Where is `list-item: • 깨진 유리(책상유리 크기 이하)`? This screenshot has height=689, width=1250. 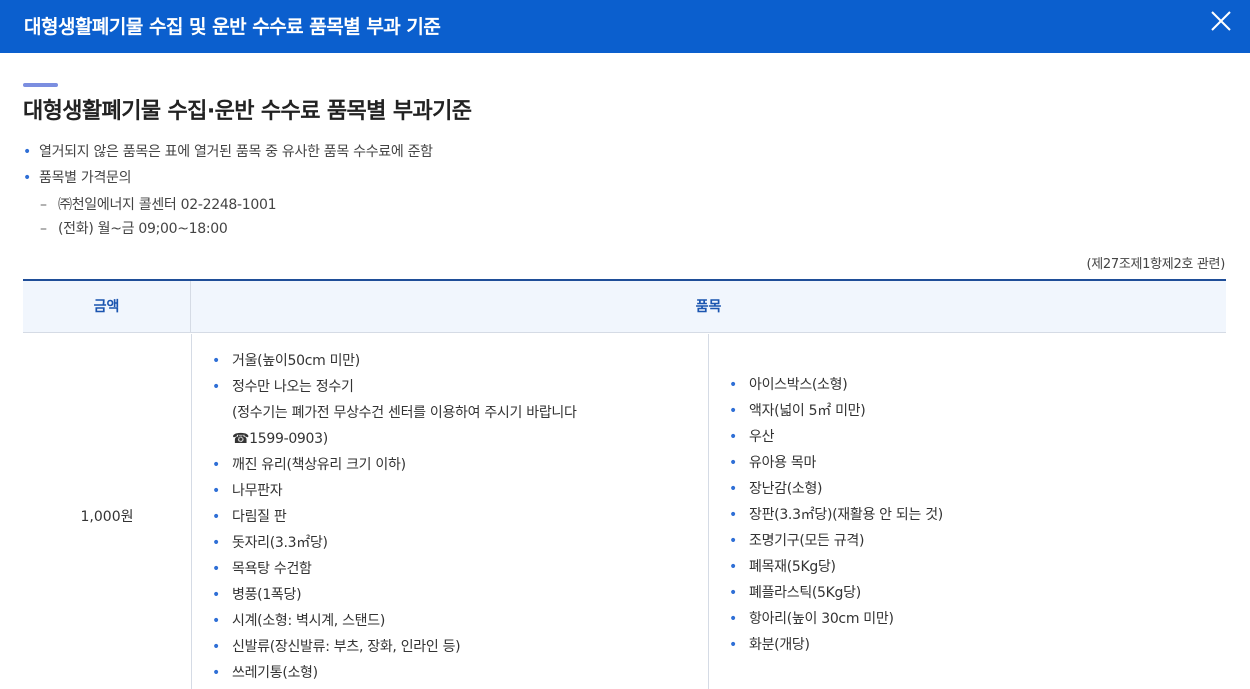 list-item: • 깨진 유리(책상유리 크기 이하) is located at coordinates (394, 465).